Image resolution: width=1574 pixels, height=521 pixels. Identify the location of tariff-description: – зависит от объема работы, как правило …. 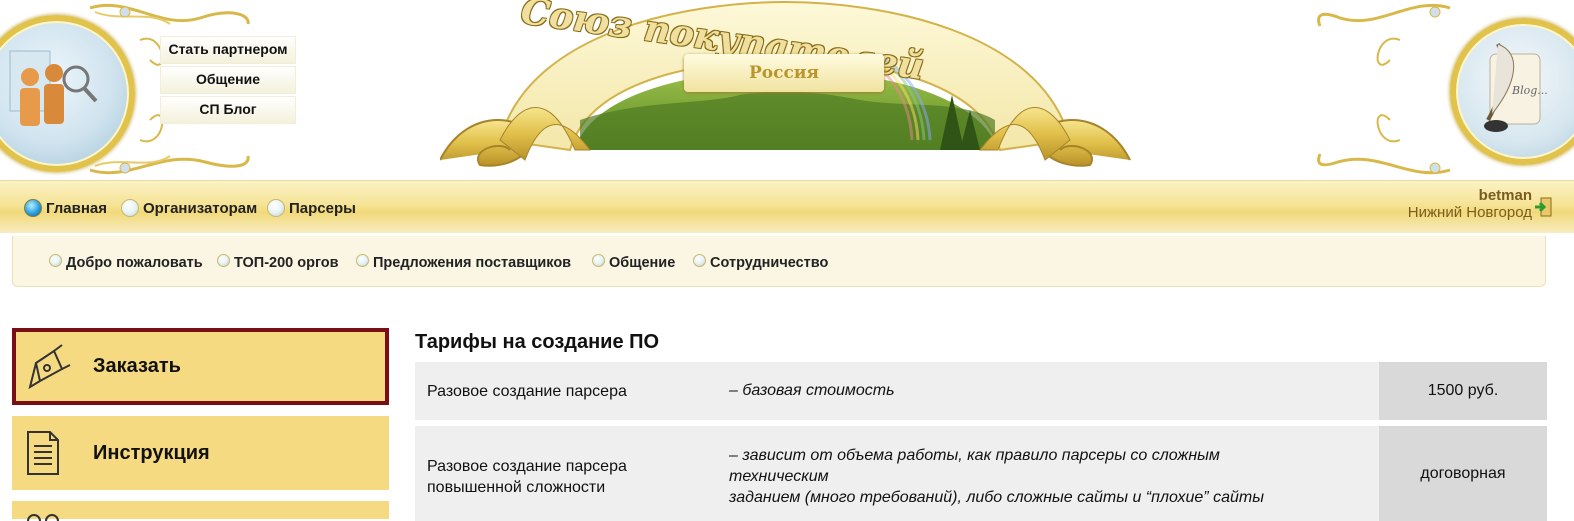
(1039, 476).